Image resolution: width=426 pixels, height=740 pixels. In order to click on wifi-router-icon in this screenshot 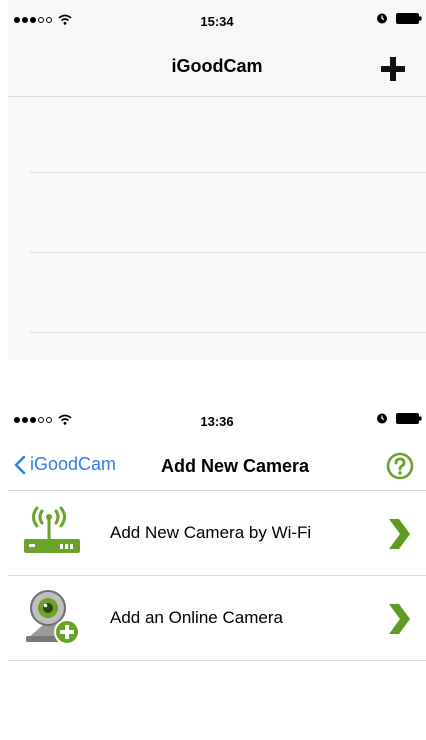, I will do `click(52, 529)`.